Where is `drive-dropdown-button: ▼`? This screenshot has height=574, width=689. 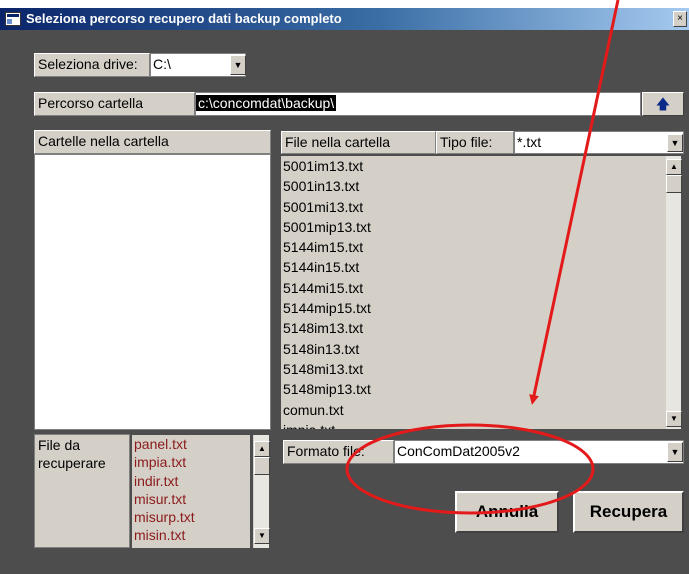 drive-dropdown-button: ▼ is located at coordinates (238, 65).